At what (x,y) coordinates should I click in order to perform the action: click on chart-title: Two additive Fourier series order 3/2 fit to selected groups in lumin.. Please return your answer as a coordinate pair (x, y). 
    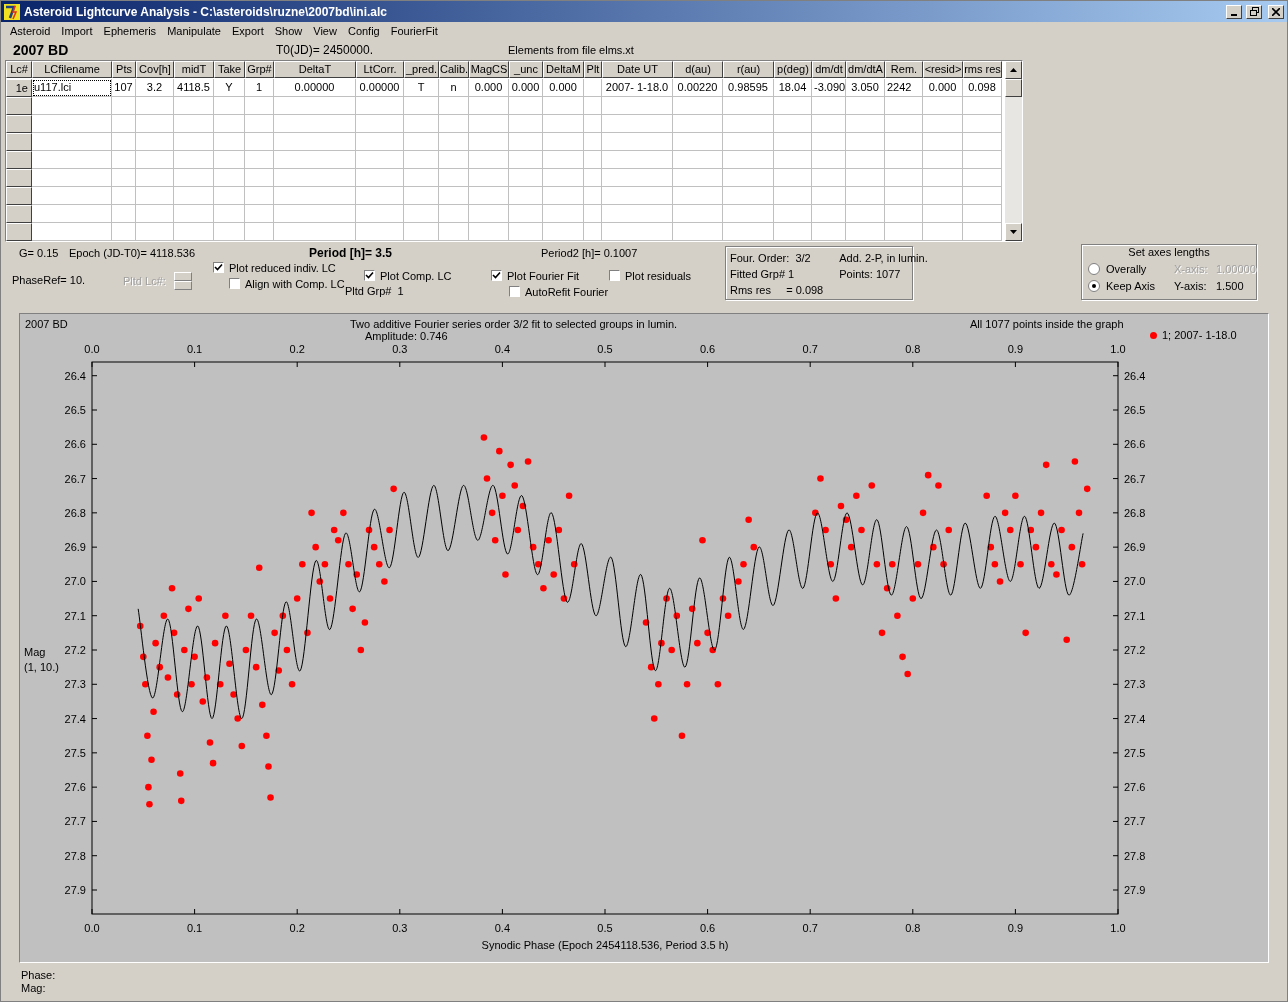
    Looking at the image, I should click on (514, 324).